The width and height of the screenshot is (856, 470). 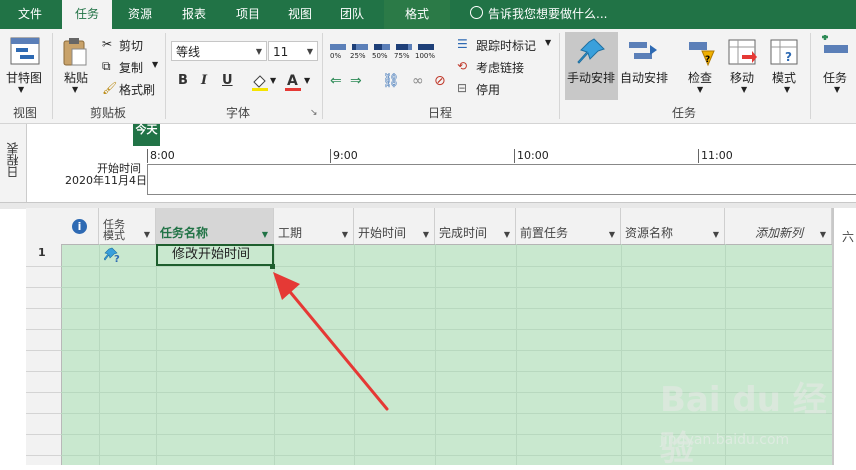 I want to click on link-tasks-icon: ⛓, so click(x=391, y=81).